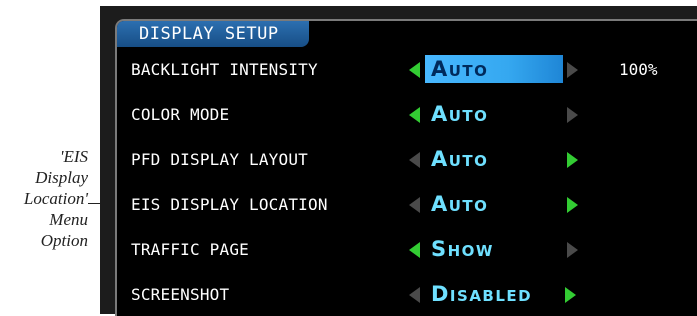 The image size is (697, 316). I want to click on callout-label: 'EIS Display Location' Menu Option, so click(46, 198).